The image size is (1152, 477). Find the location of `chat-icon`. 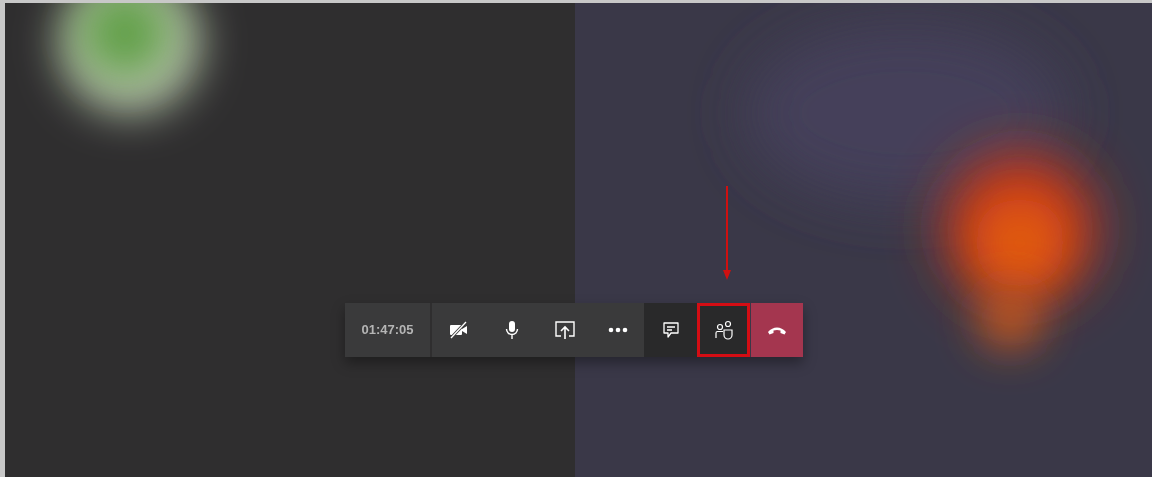

chat-icon is located at coordinates (670, 330).